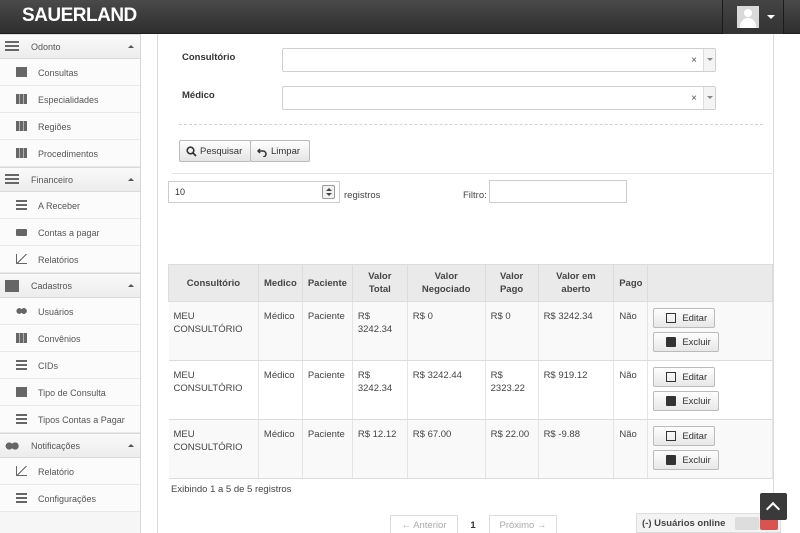 The image size is (800, 533). What do you see at coordinates (631, 283) in the screenshot?
I see `column-header: Pago` at bounding box center [631, 283].